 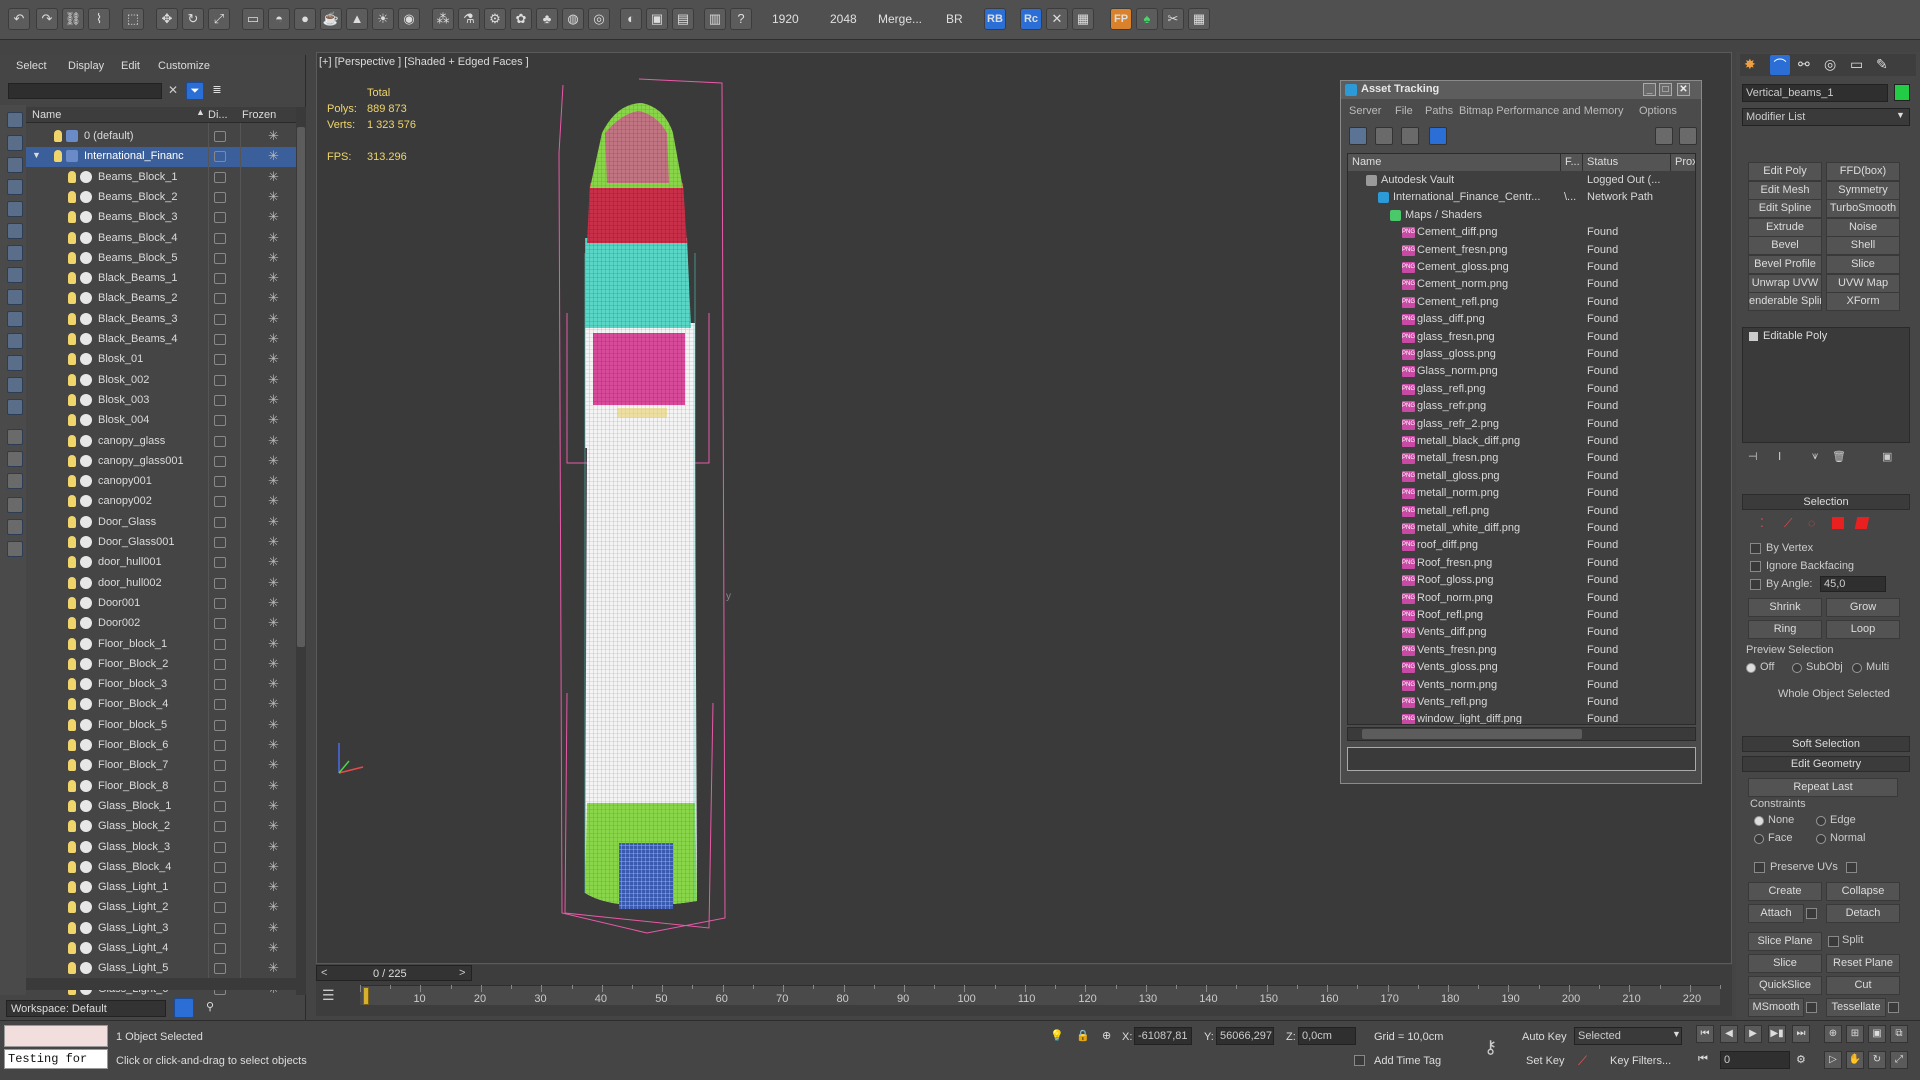 I want to click on list-view-icon, so click(x=1384, y=136).